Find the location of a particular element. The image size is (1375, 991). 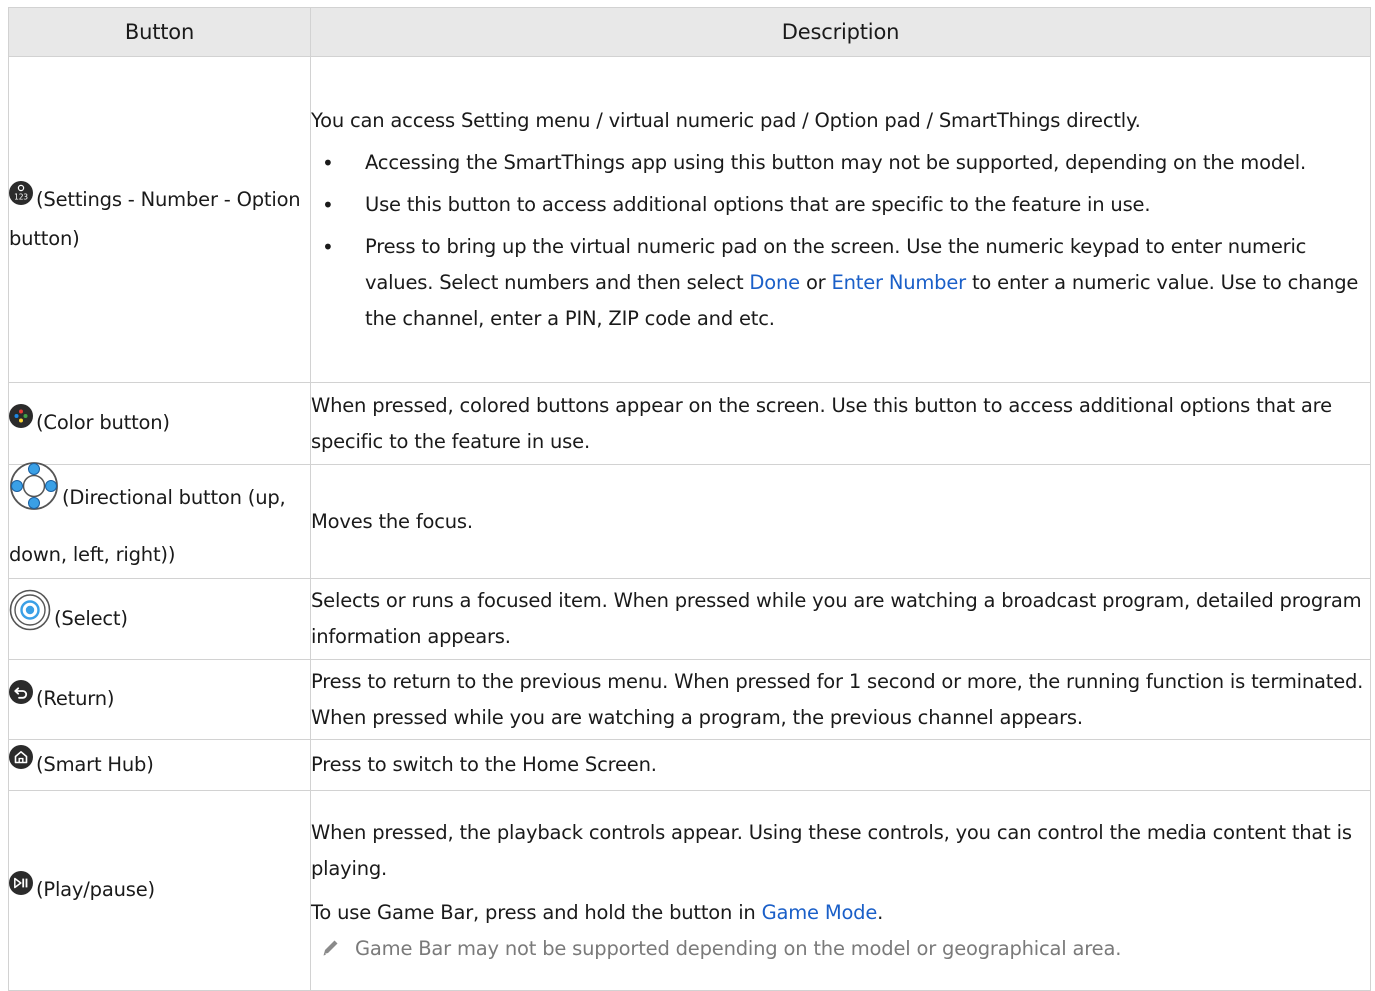

button-label: (Color button) is located at coordinates (103, 423).